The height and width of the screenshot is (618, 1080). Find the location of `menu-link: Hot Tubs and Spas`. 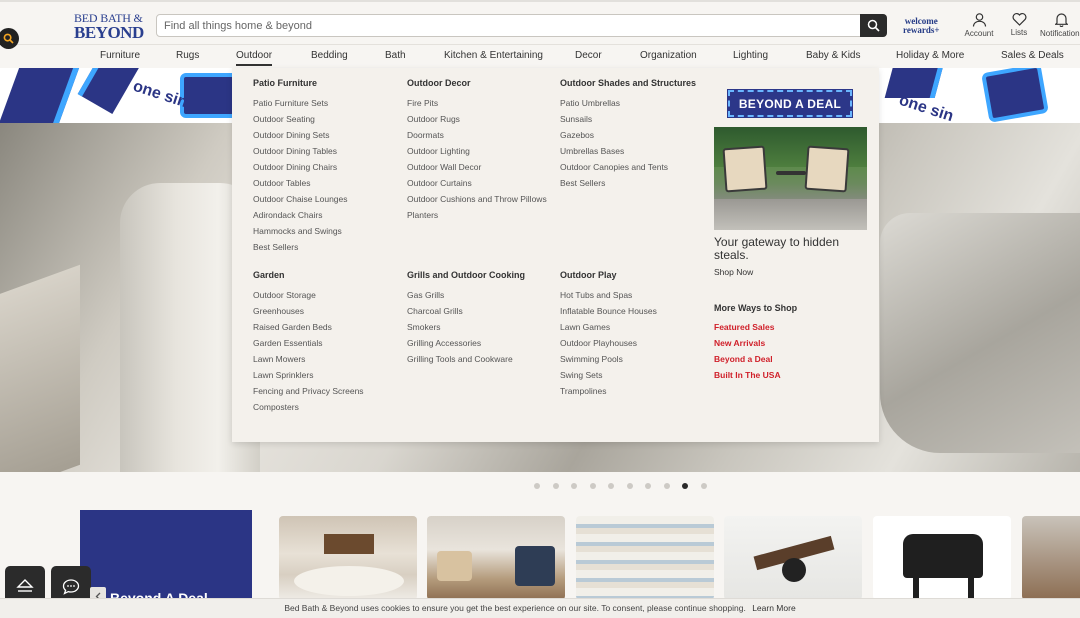

menu-link: Hot Tubs and Spas is located at coordinates (608, 297).